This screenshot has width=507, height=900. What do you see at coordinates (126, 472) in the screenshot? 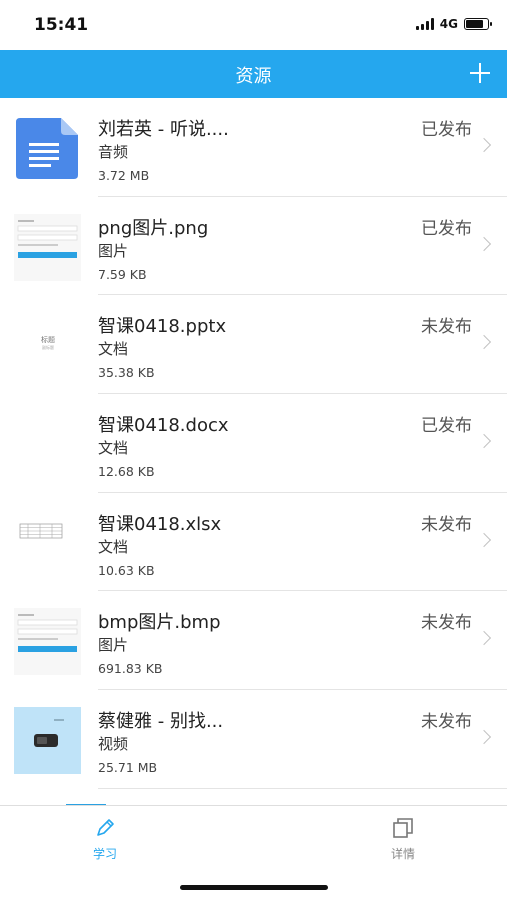
I see `resource-size: 12.68 KB` at bounding box center [126, 472].